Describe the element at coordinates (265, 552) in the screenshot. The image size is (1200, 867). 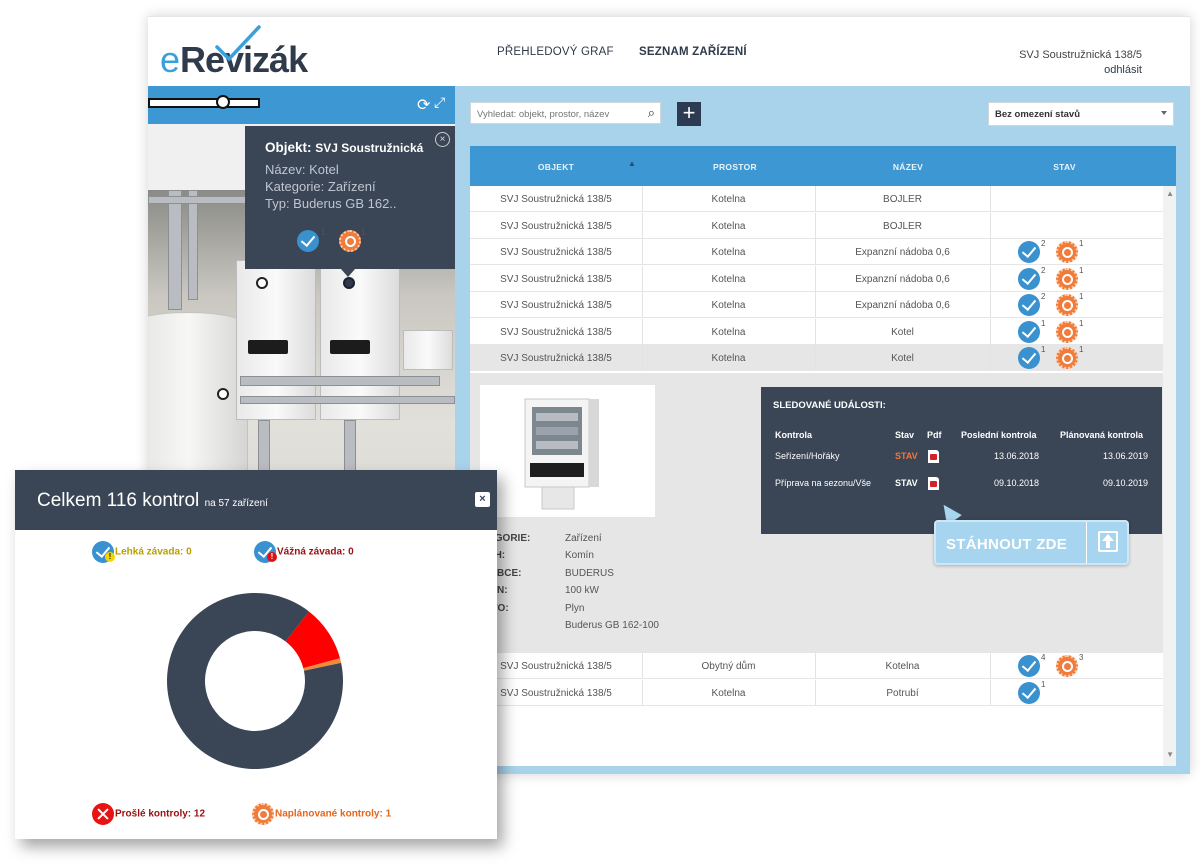
I see `check-icon: !` at that location.